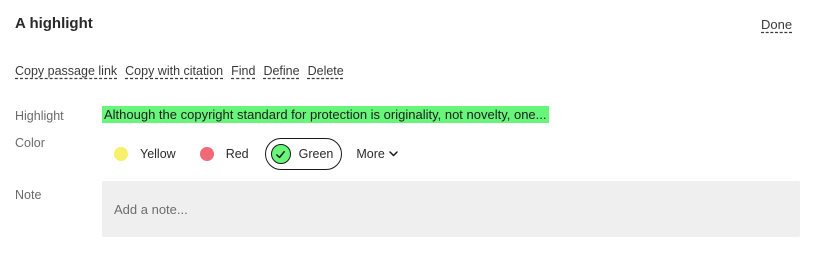 Image resolution: width=813 pixels, height=264 pixels. What do you see at coordinates (121, 154) in the screenshot?
I see `yellow-swatch-icon` at bounding box center [121, 154].